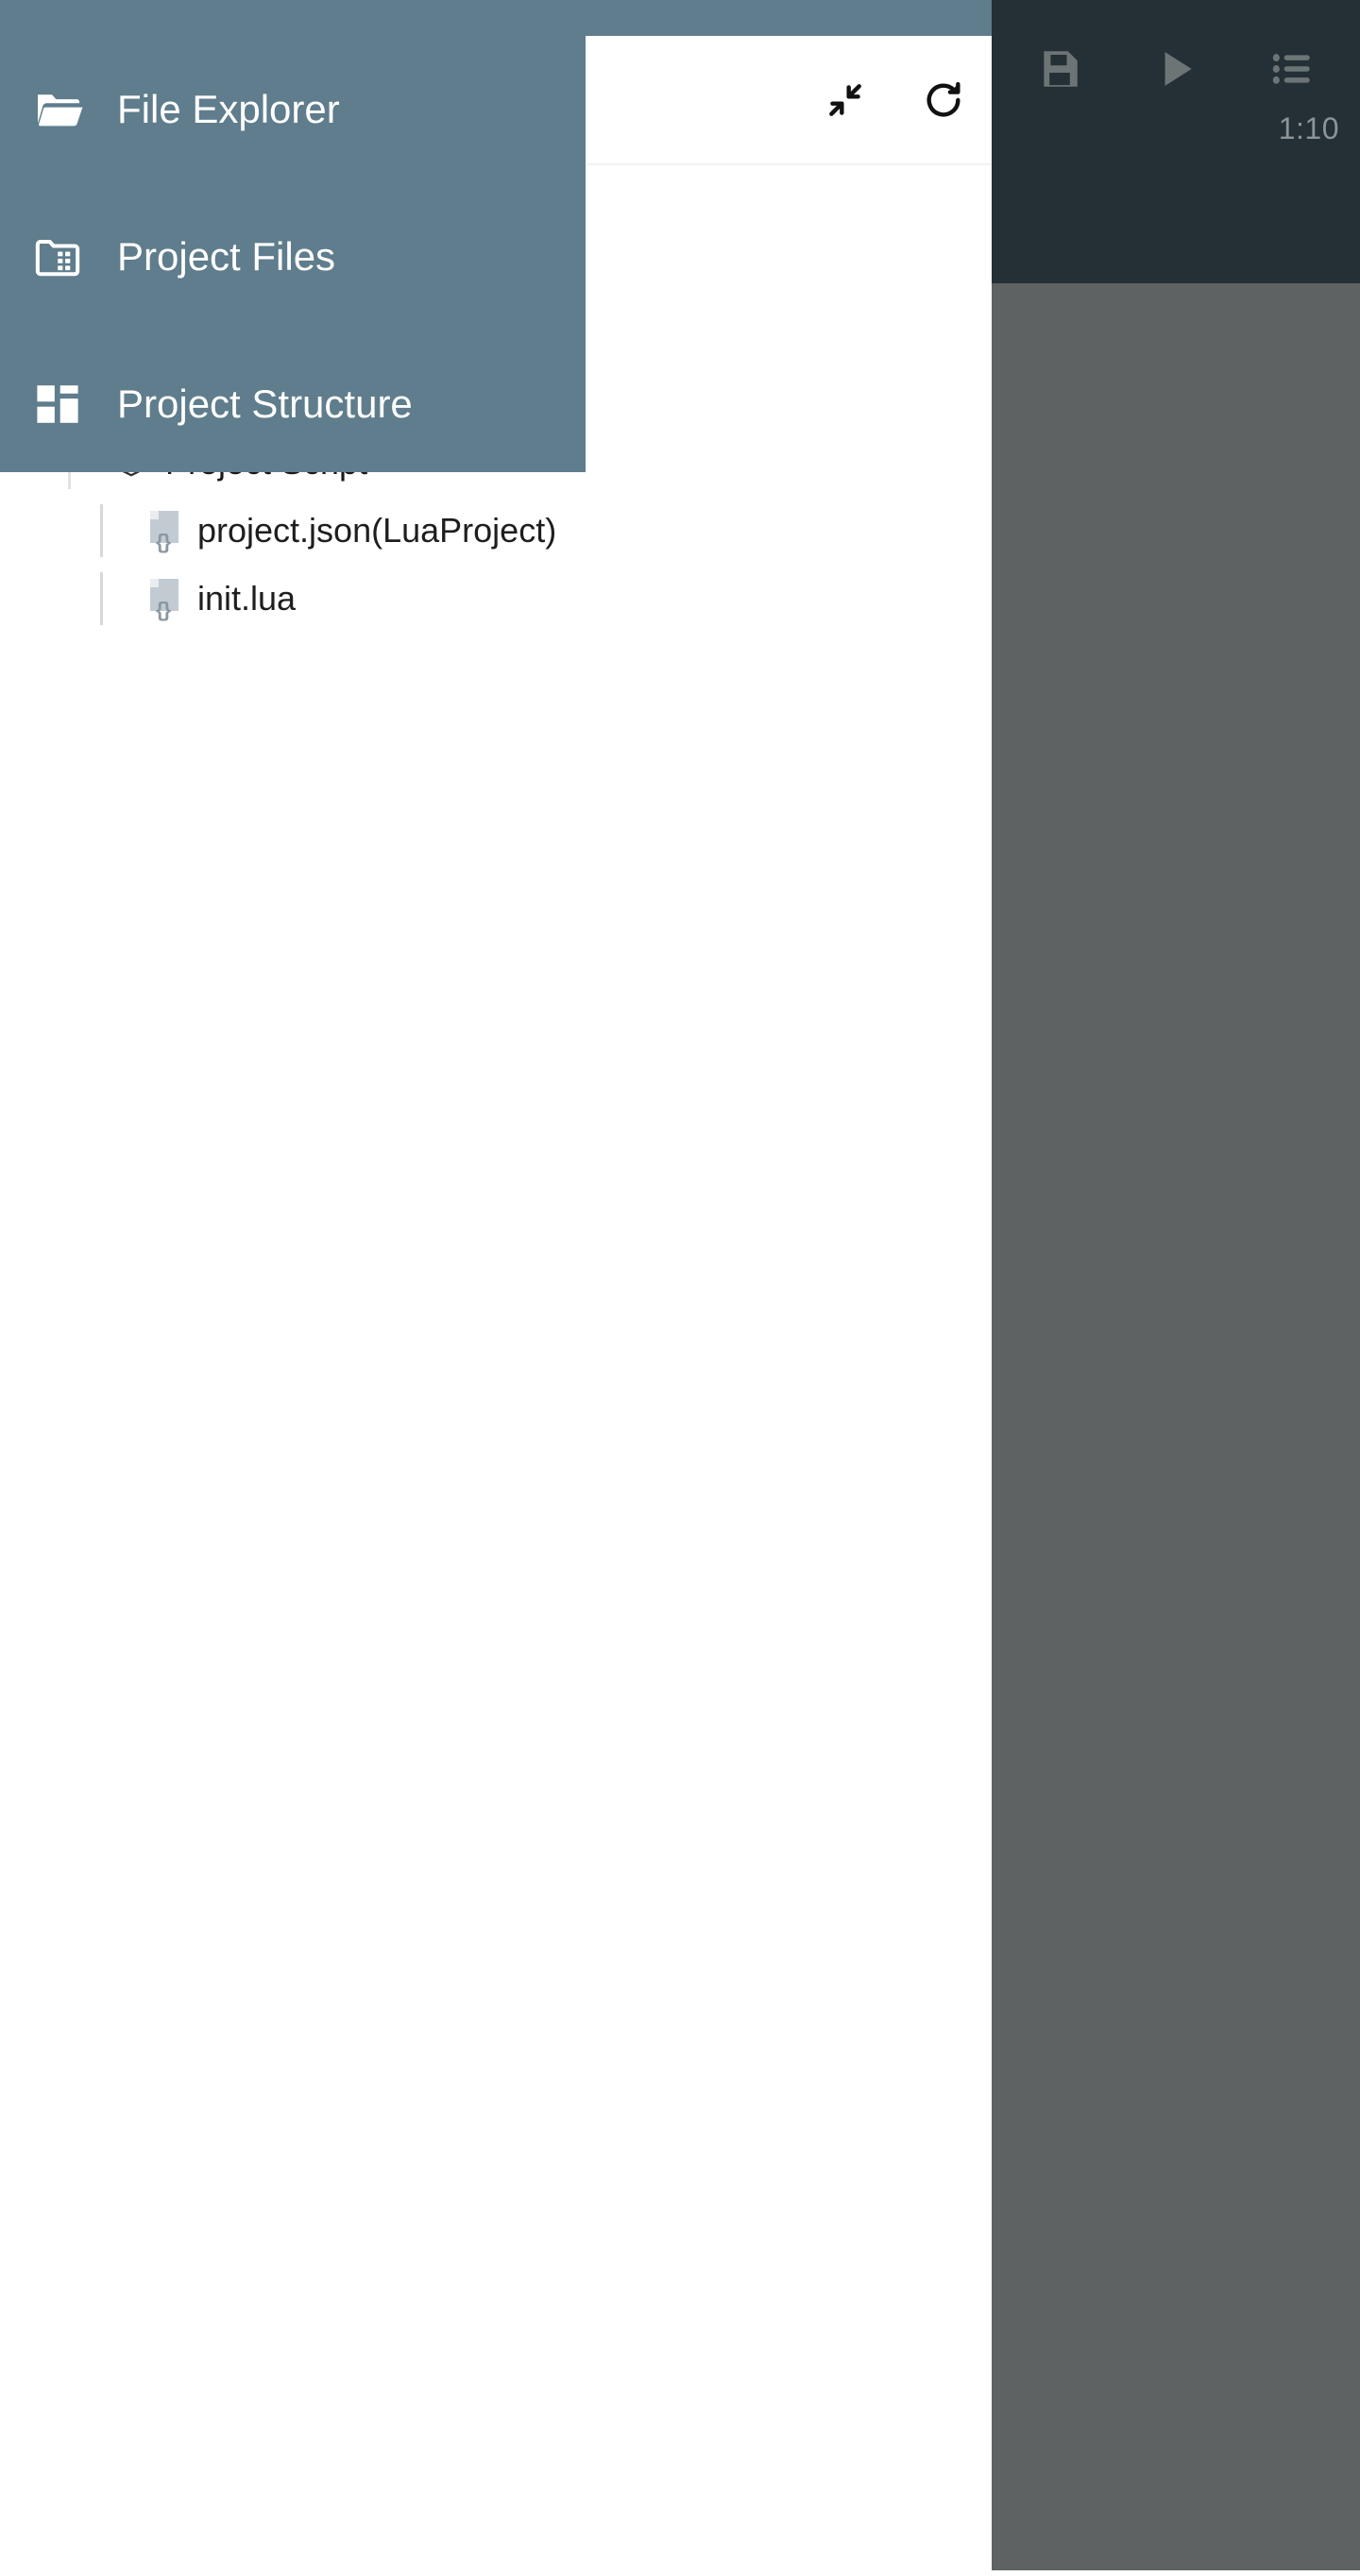 This screenshot has height=2576, width=1360. Describe the element at coordinates (226, 256) in the screenshot. I see `menu-item-label: Project Files` at that location.